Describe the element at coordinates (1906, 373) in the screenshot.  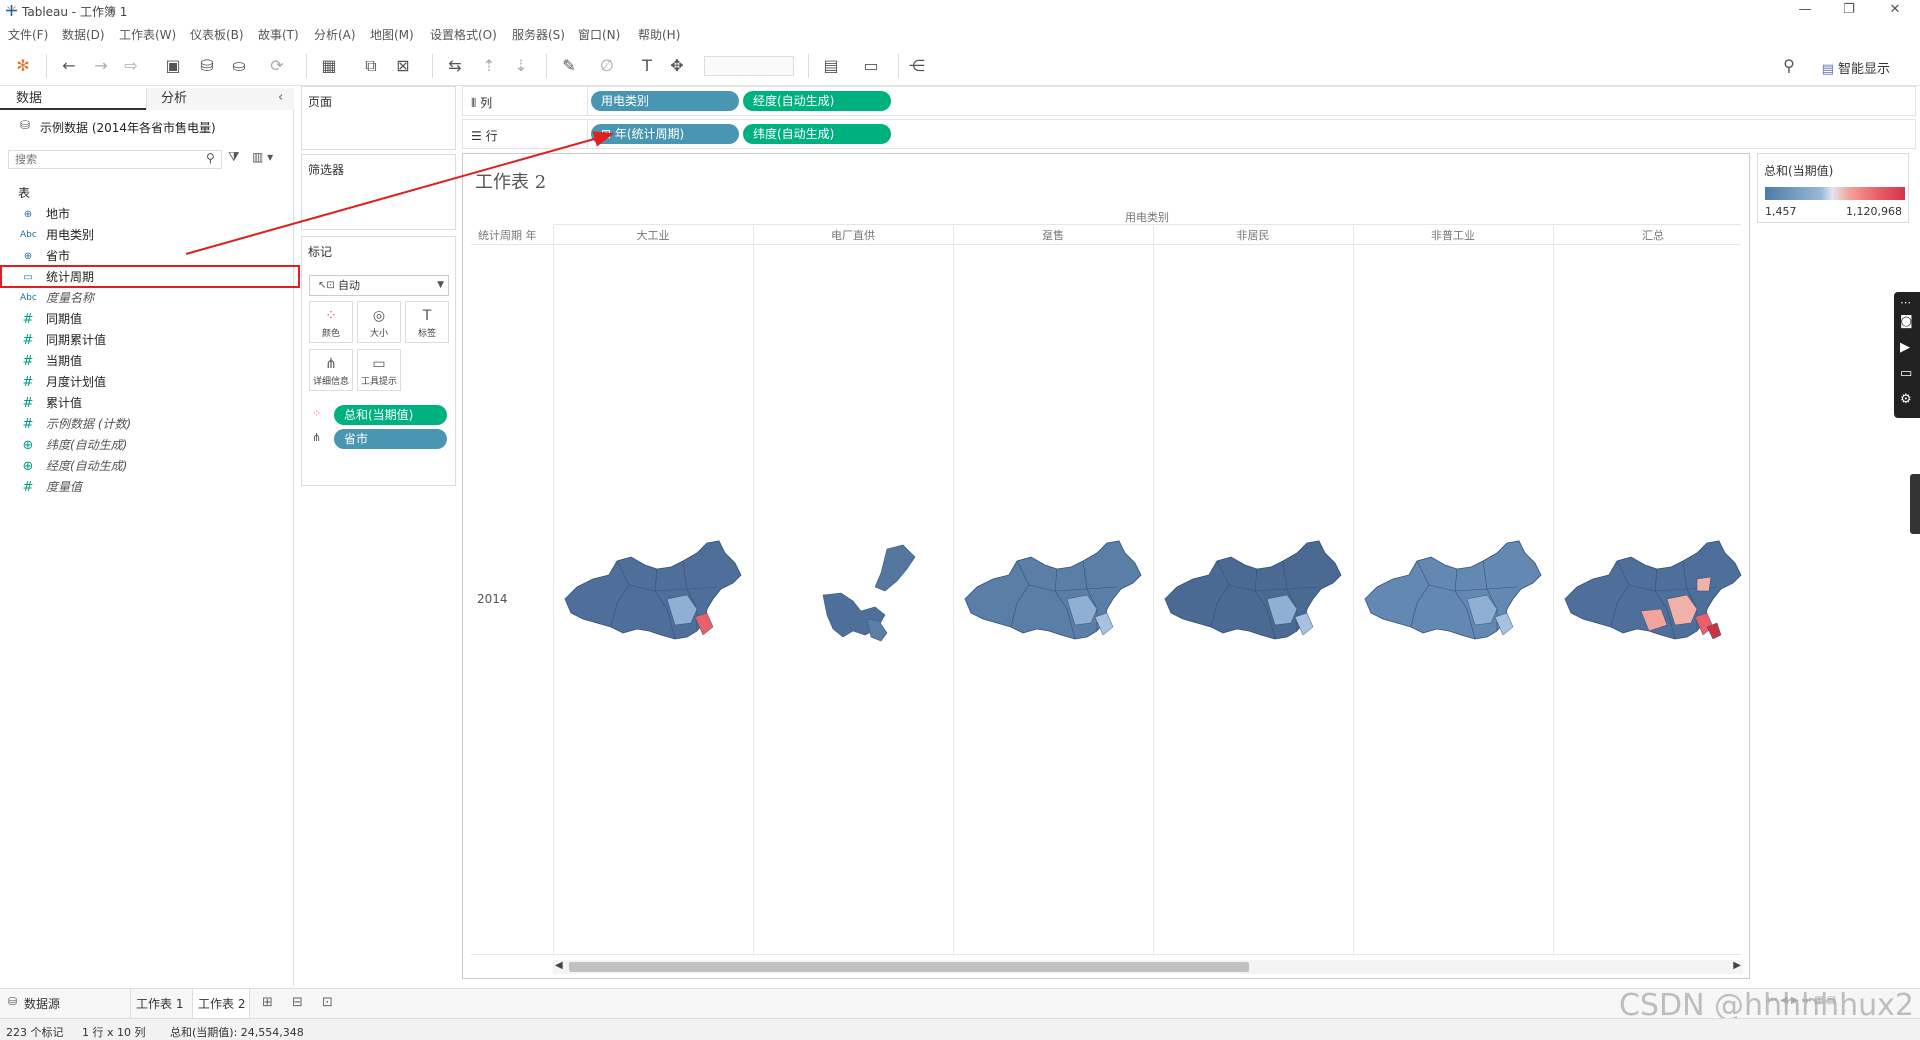
I see `window-icon: ▭` at that location.